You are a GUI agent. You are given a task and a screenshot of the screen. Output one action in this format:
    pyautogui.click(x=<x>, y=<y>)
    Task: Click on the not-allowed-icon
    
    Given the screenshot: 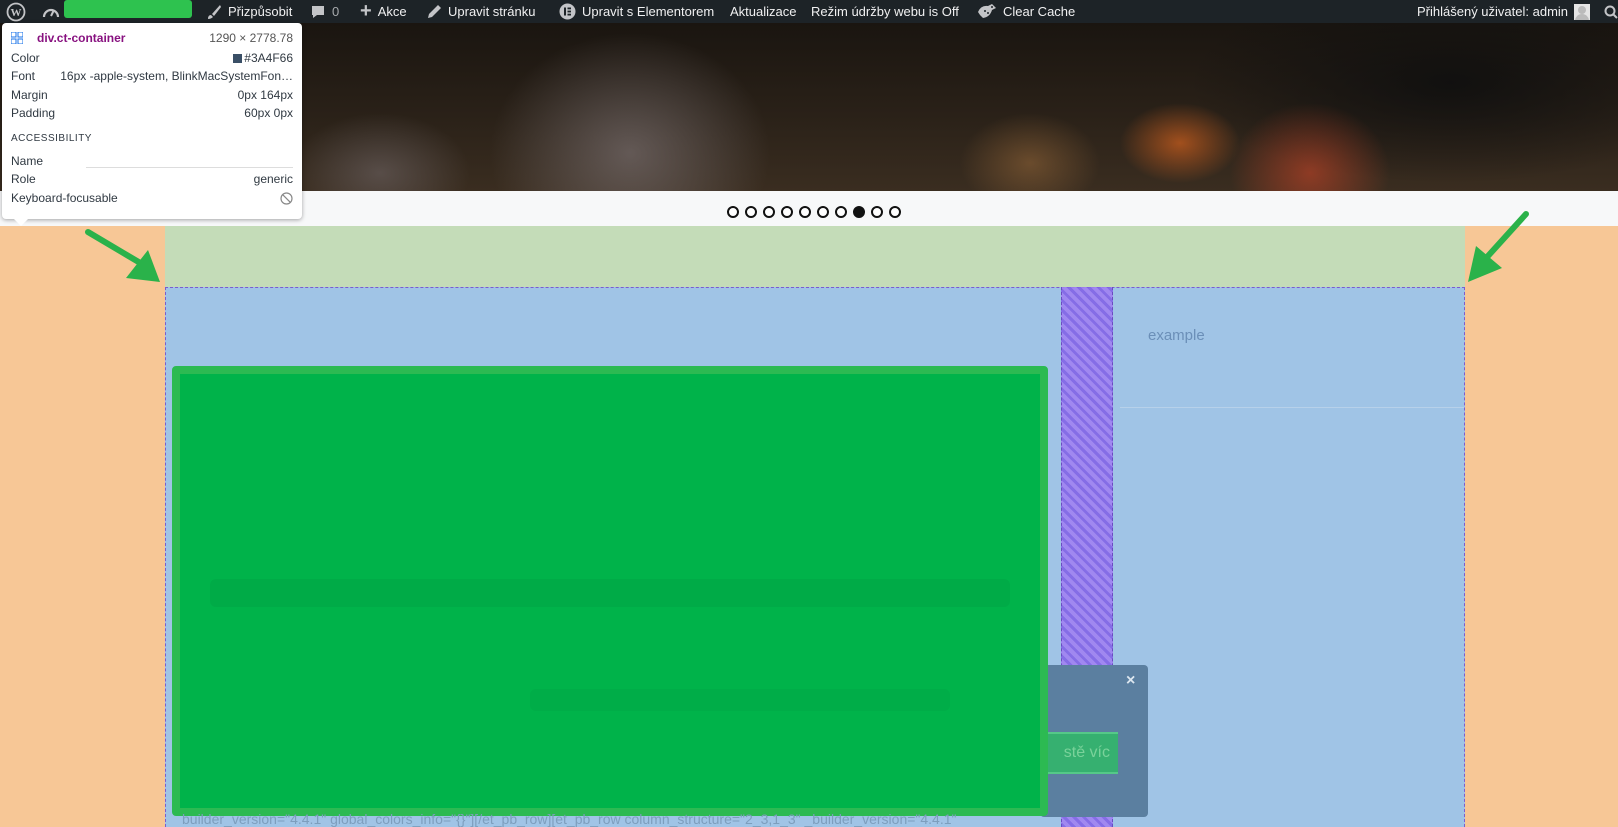 What is the action you would take?
    pyautogui.click(x=286, y=199)
    